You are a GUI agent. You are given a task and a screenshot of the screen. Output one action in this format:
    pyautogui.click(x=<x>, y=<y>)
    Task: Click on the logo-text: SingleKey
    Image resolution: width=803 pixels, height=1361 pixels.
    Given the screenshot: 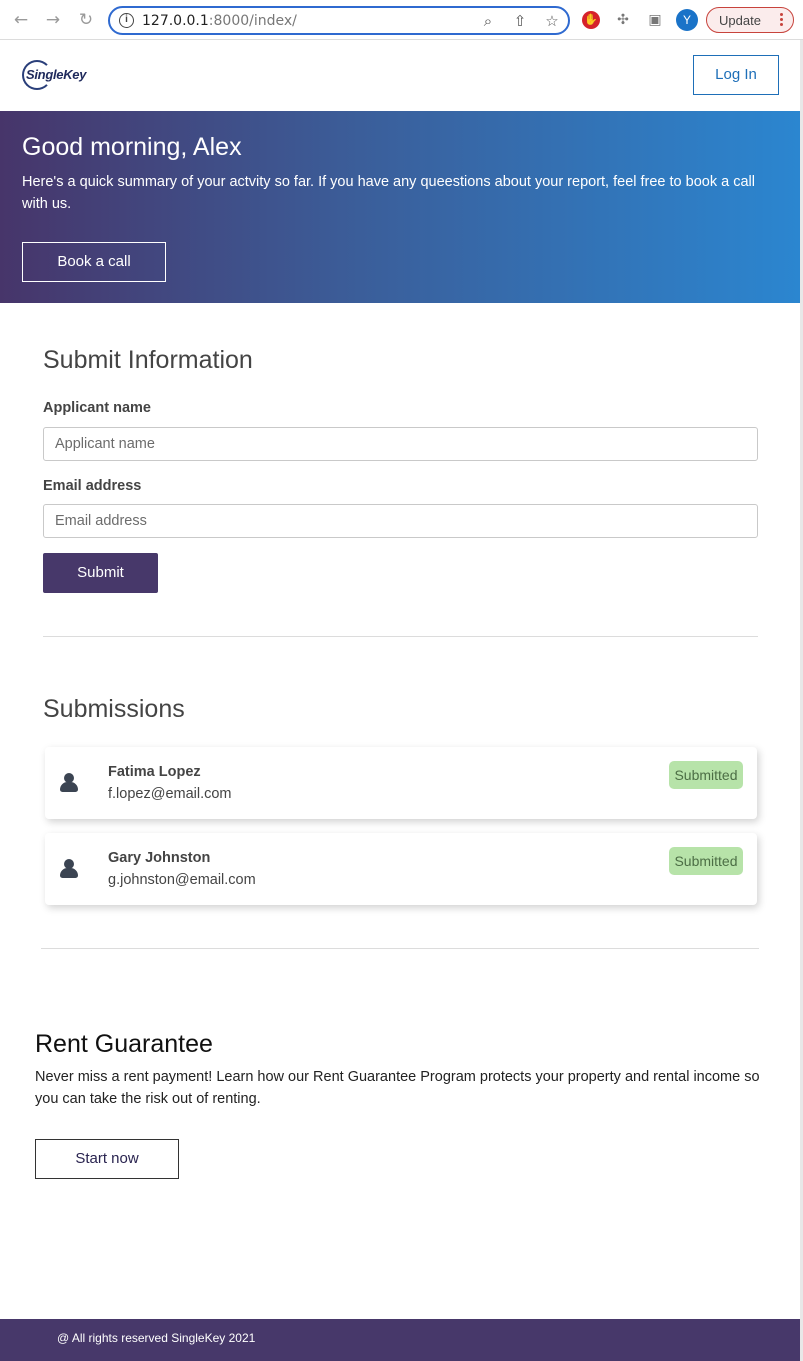 What is the action you would take?
    pyautogui.click(x=56, y=74)
    